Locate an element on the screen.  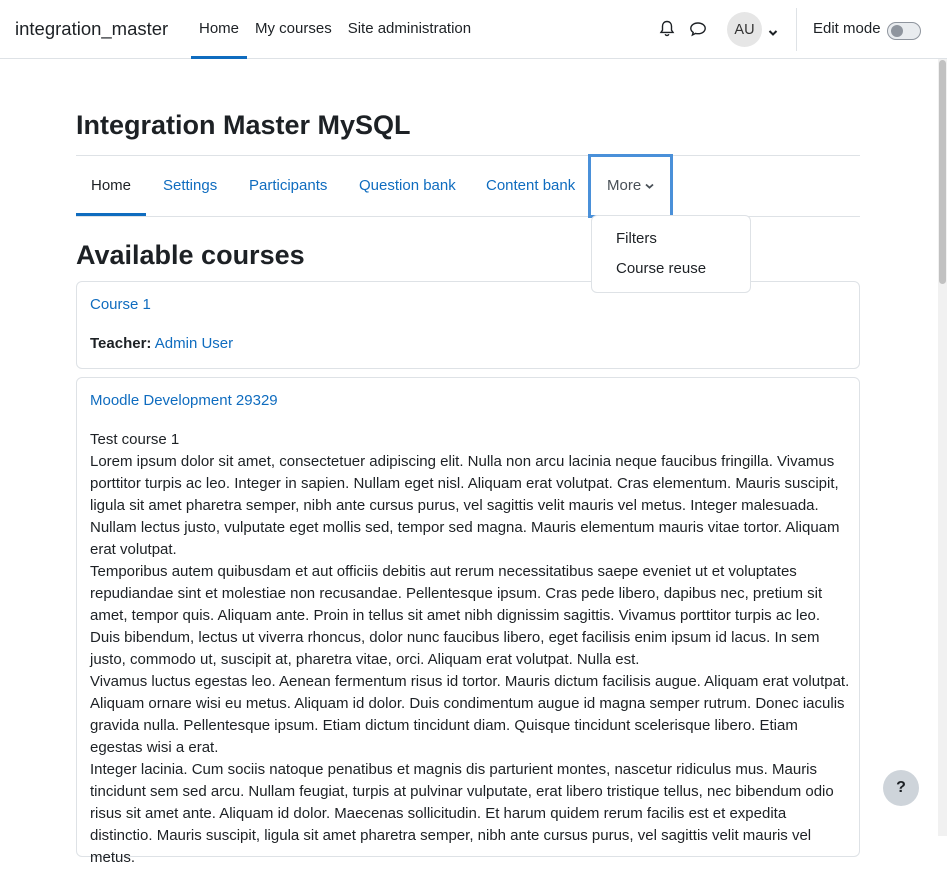
edit-mode-toggle is located at coordinates (904, 31).